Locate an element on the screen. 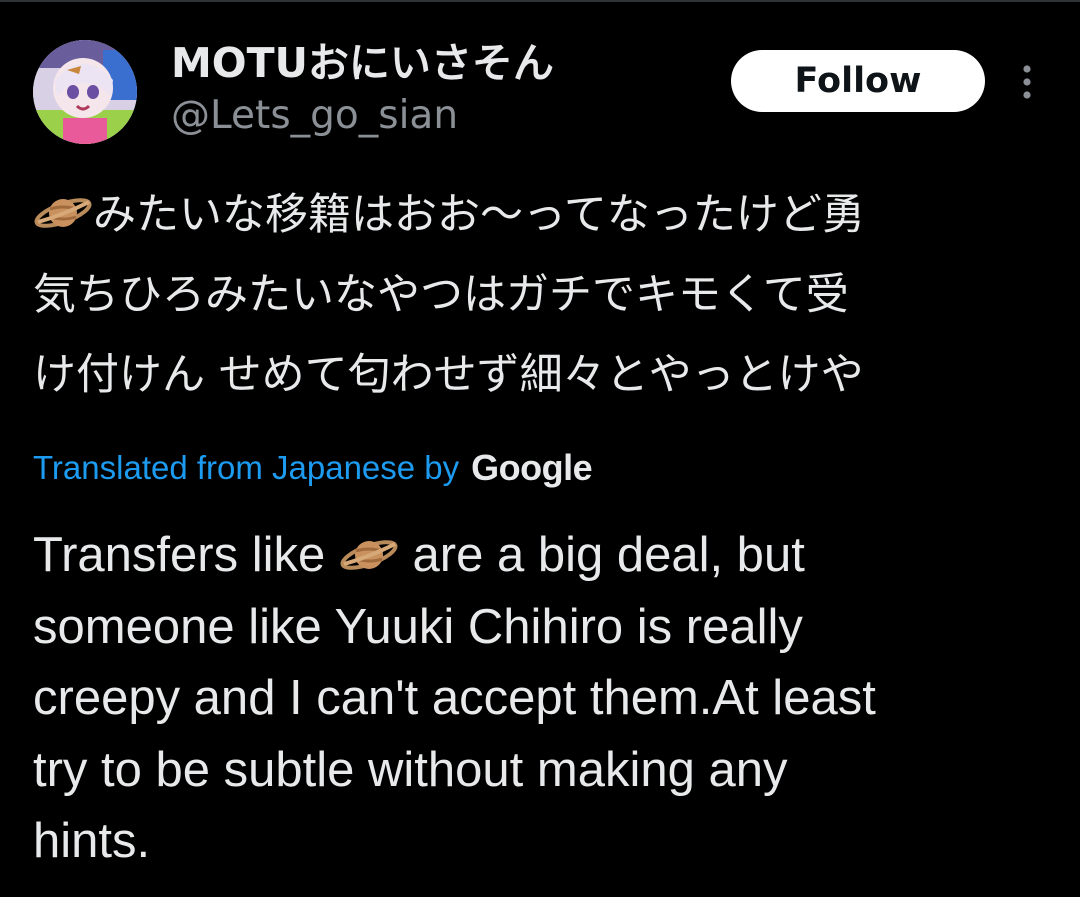  tweet-original-line: 気ちひろみたいなやつはガチでキモくて受 is located at coordinates (441, 295).